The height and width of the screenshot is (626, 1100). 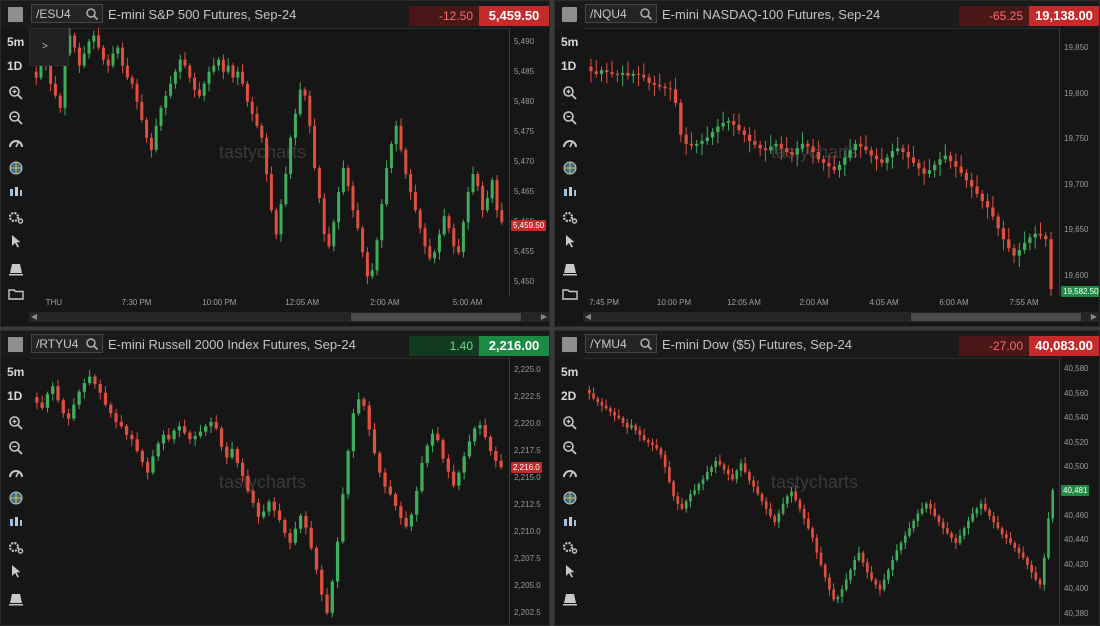 I want to click on symbol-input: /YMU4, so click(x=621, y=343).